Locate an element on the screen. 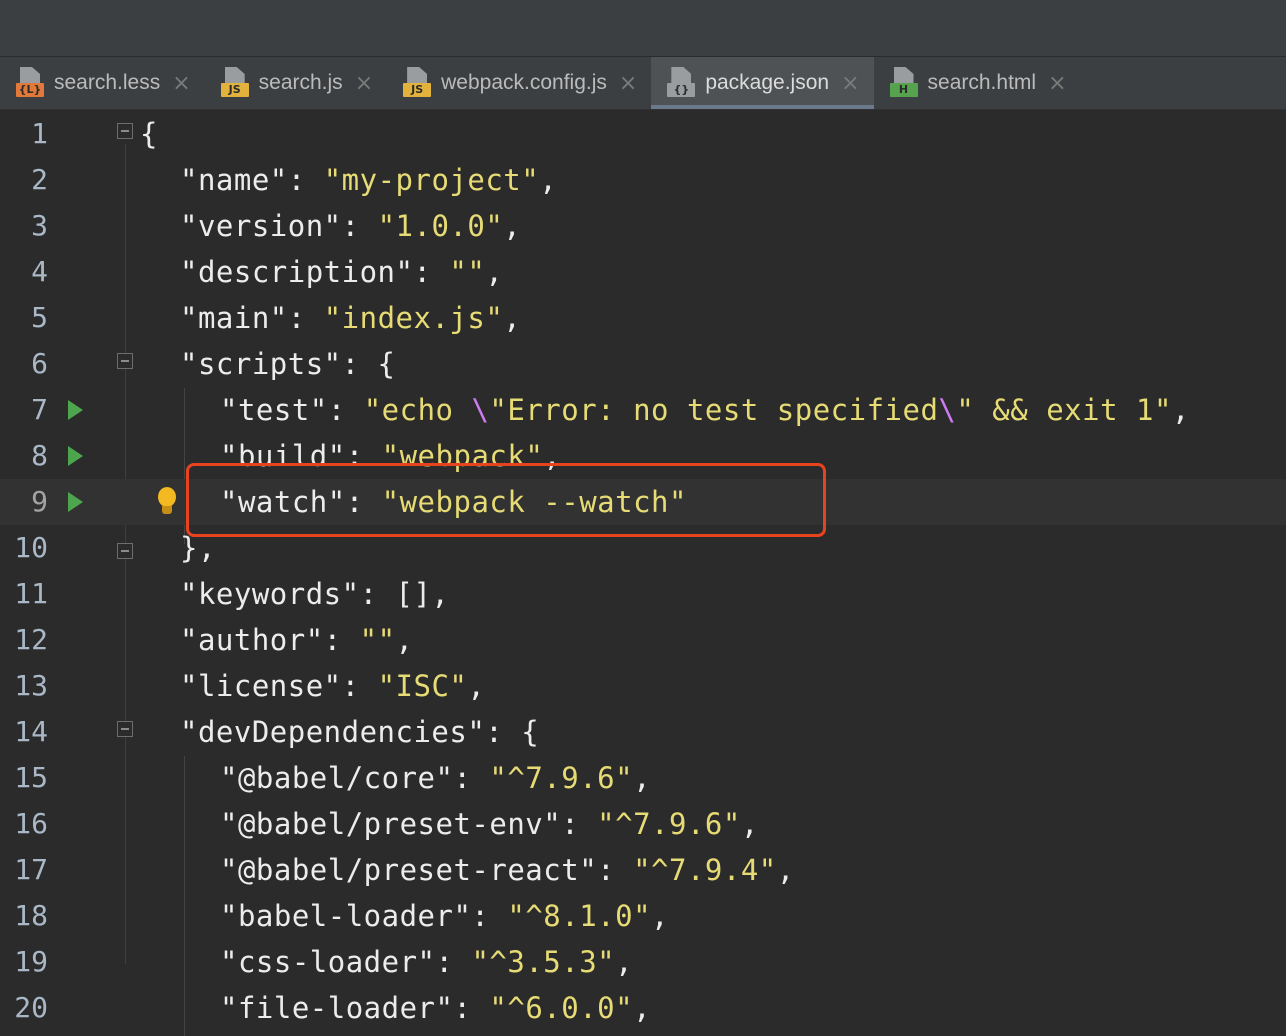  string-token: "echo is located at coordinates (417, 410).